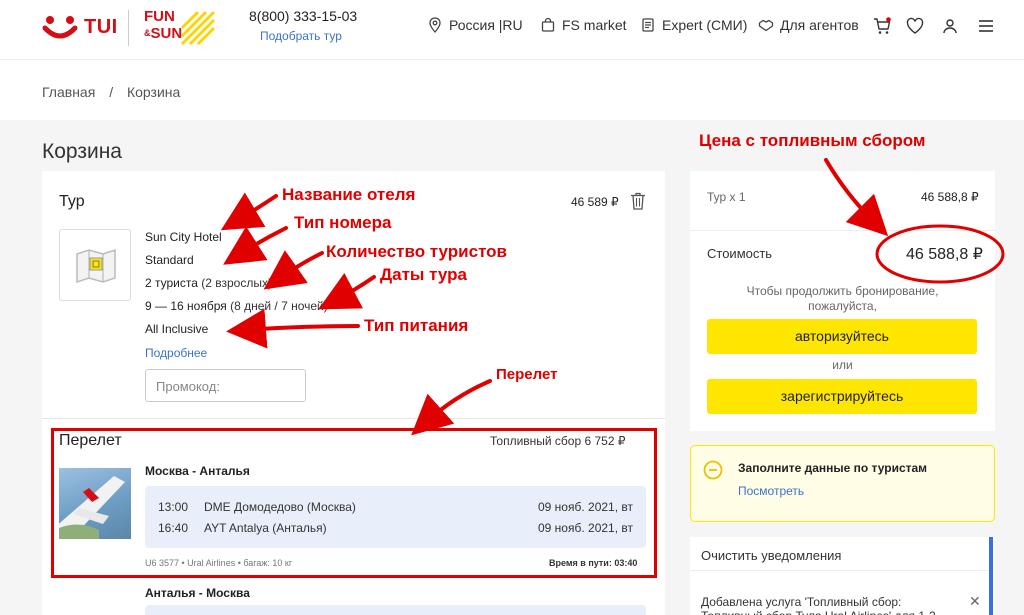 The width and height of the screenshot is (1024, 615). What do you see at coordinates (173, 507) in the screenshot?
I see `departure-time: 13:00` at bounding box center [173, 507].